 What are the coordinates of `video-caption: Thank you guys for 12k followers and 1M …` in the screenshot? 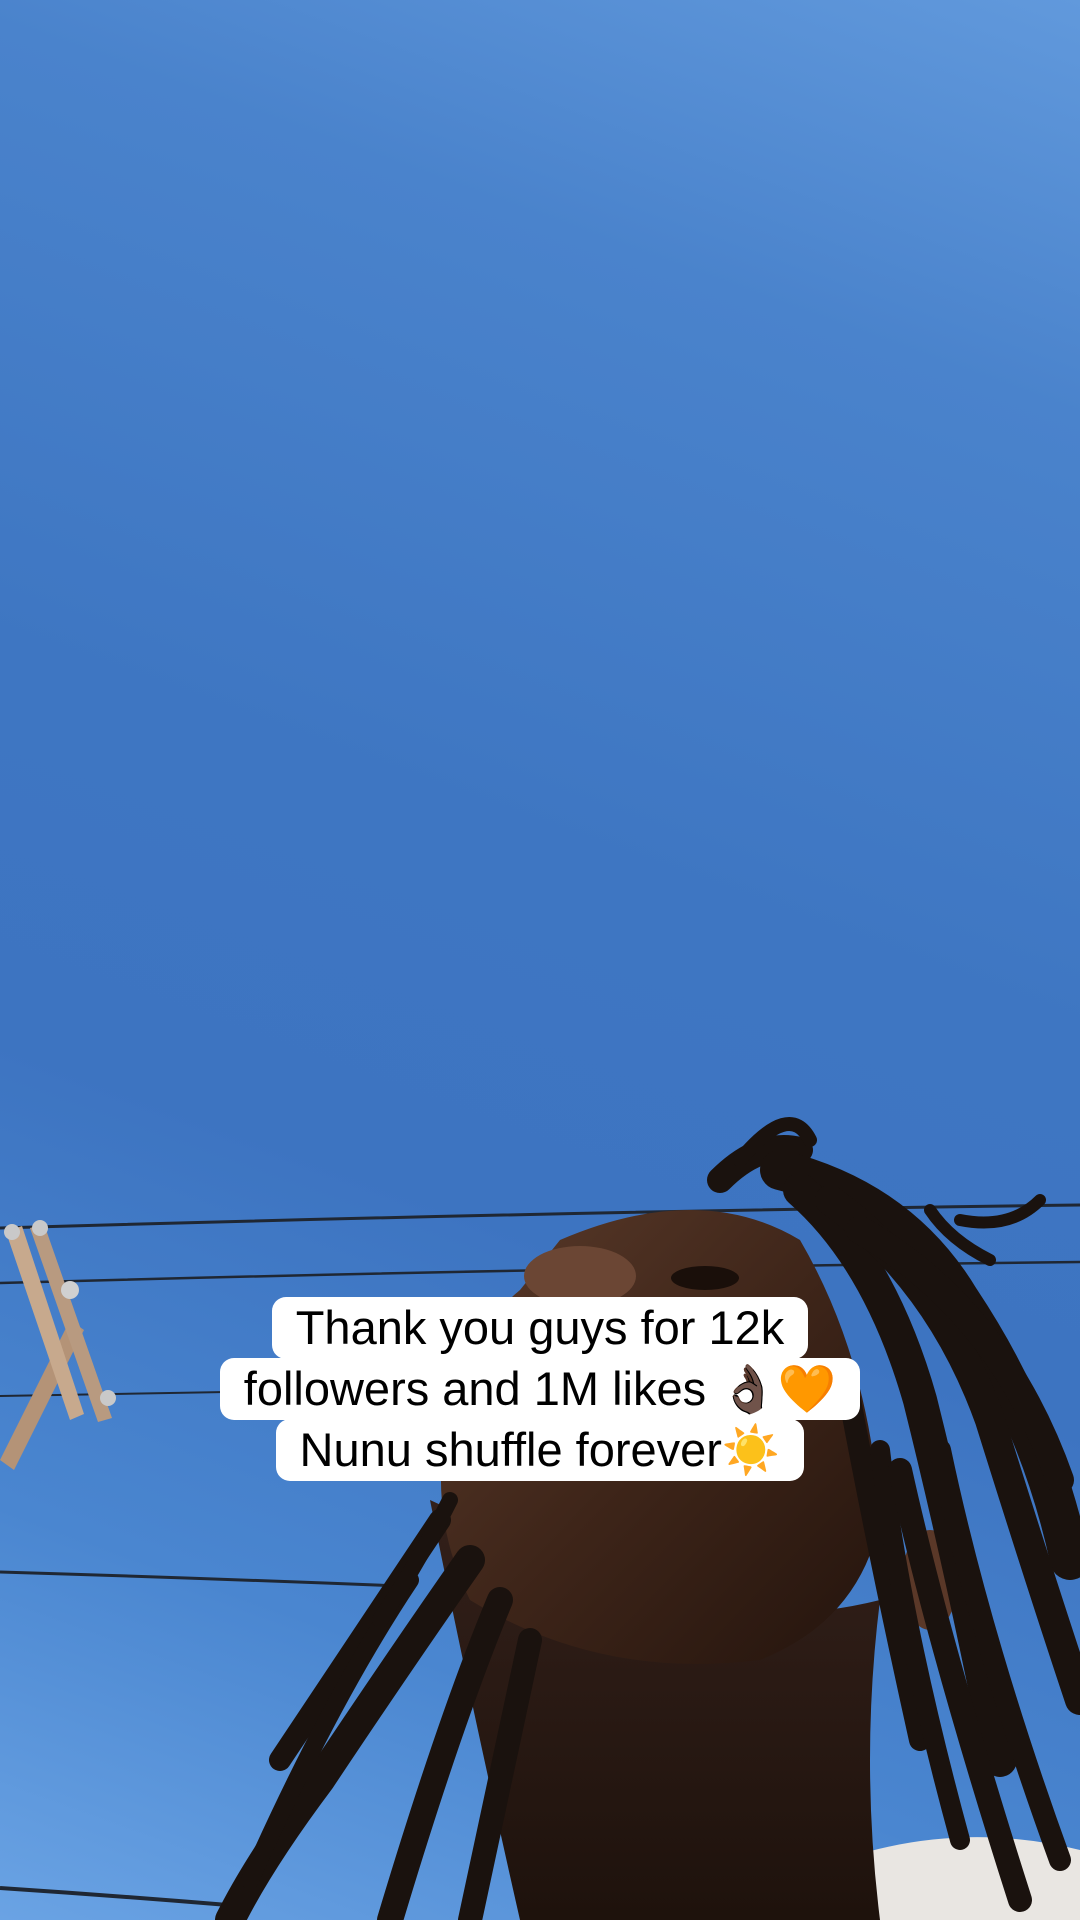 It's located at (540, 1389).